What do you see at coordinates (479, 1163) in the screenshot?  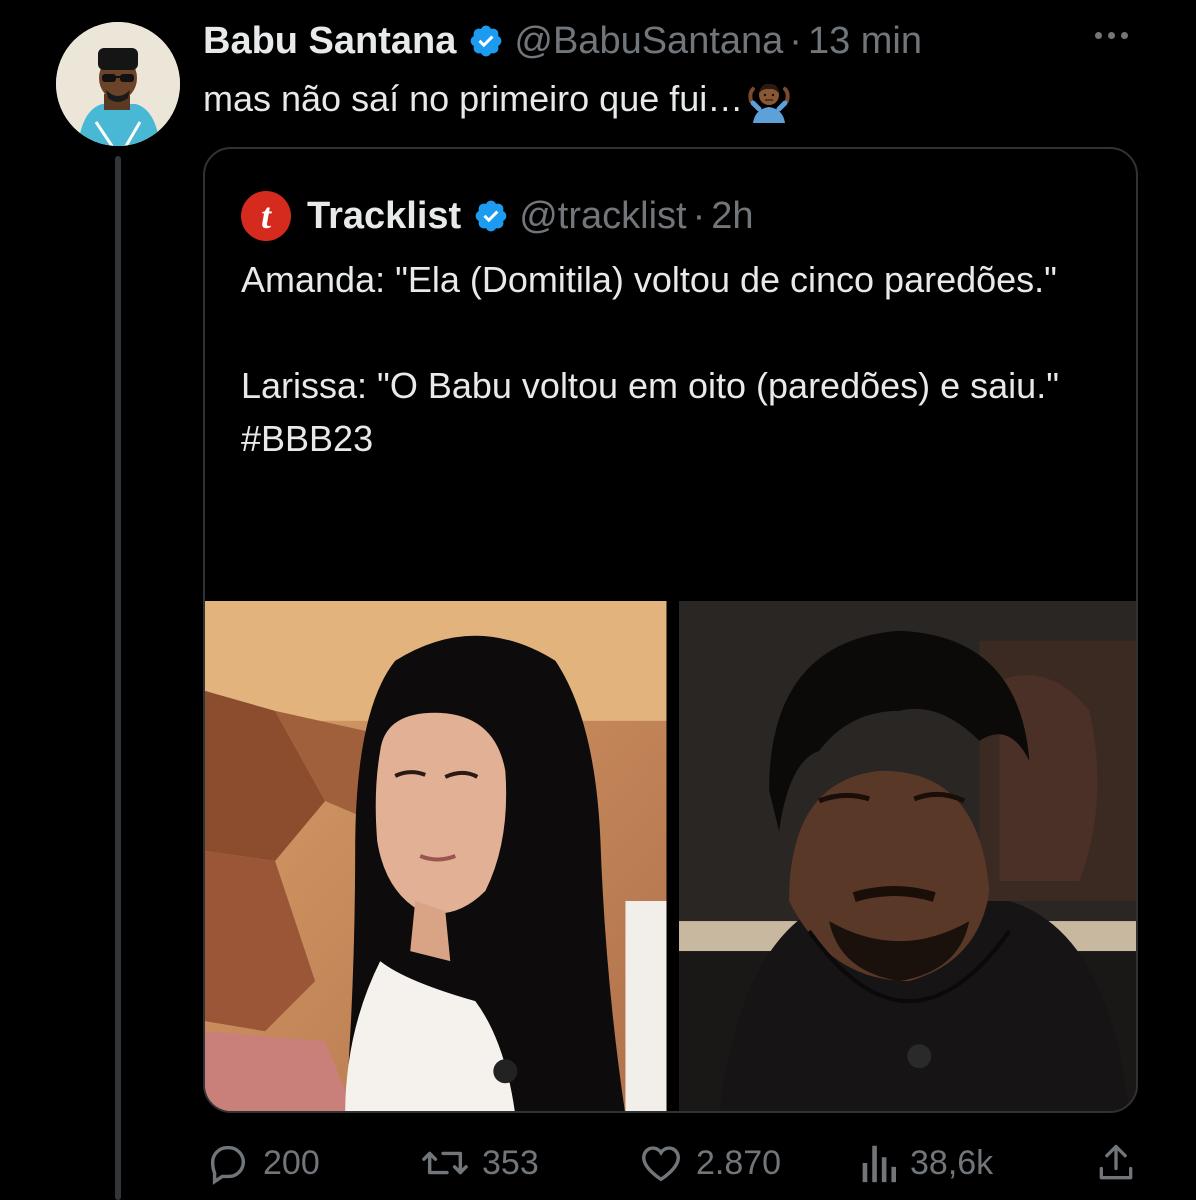 I see `retweet-button: 353` at bounding box center [479, 1163].